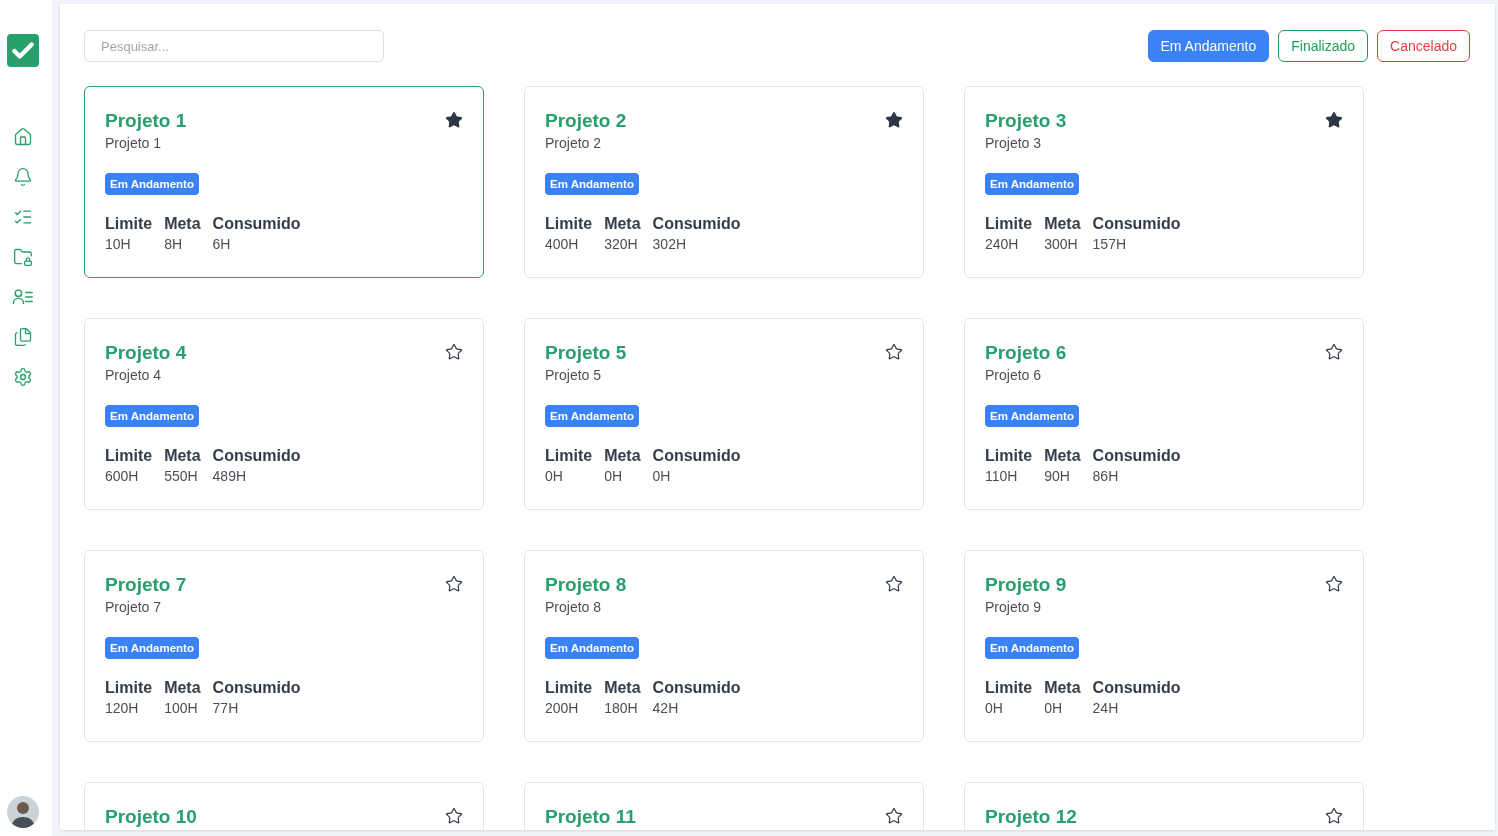 This screenshot has height=836, width=1498. What do you see at coordinates (23, 177) in the screenshot?
I see `notifications-button` at bounding box center [23, 177].